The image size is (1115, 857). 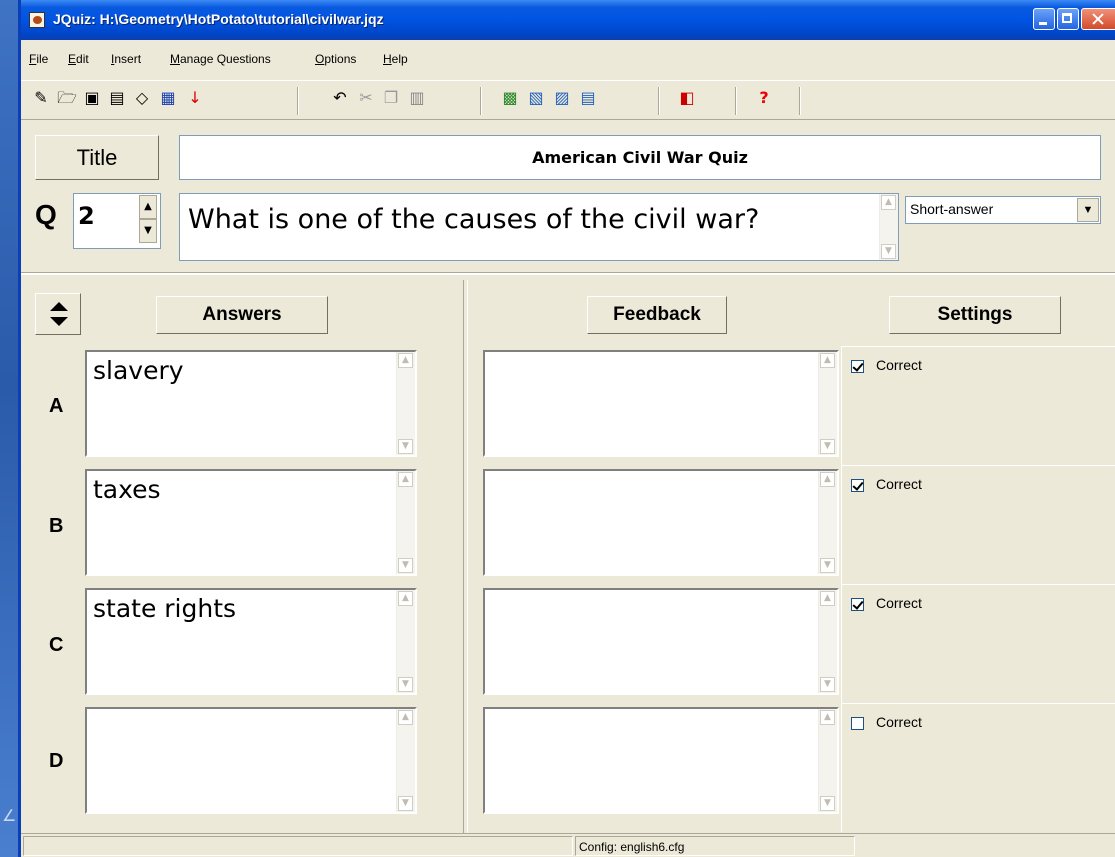 What do you see at coordinates (1003, 210) in the screenshot?
I see `question-type-select: Short-answer ▼` at bounding box center [1003, 210].